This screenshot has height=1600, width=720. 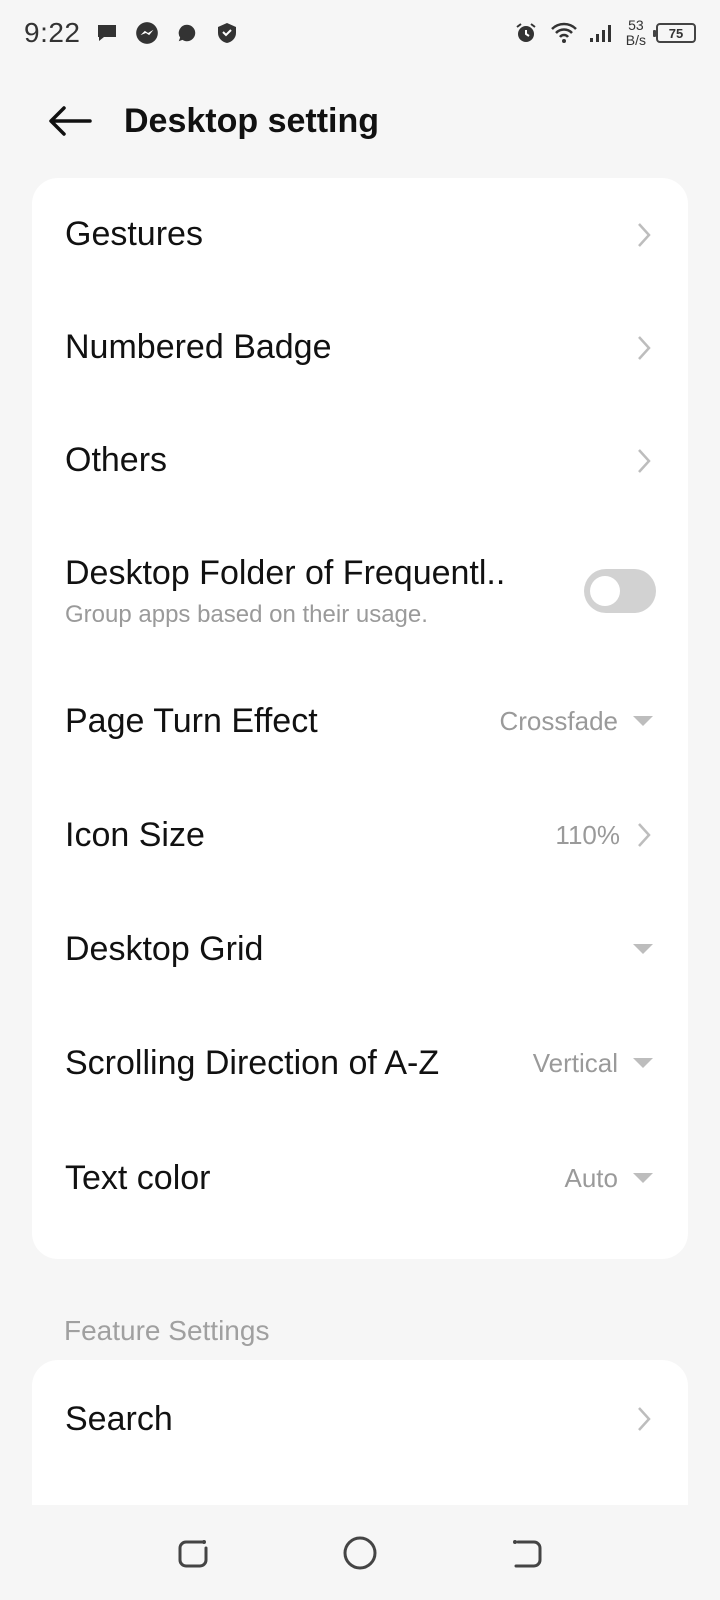 I want to click on icon-size-value: 110%, so click(x=587, y=834).